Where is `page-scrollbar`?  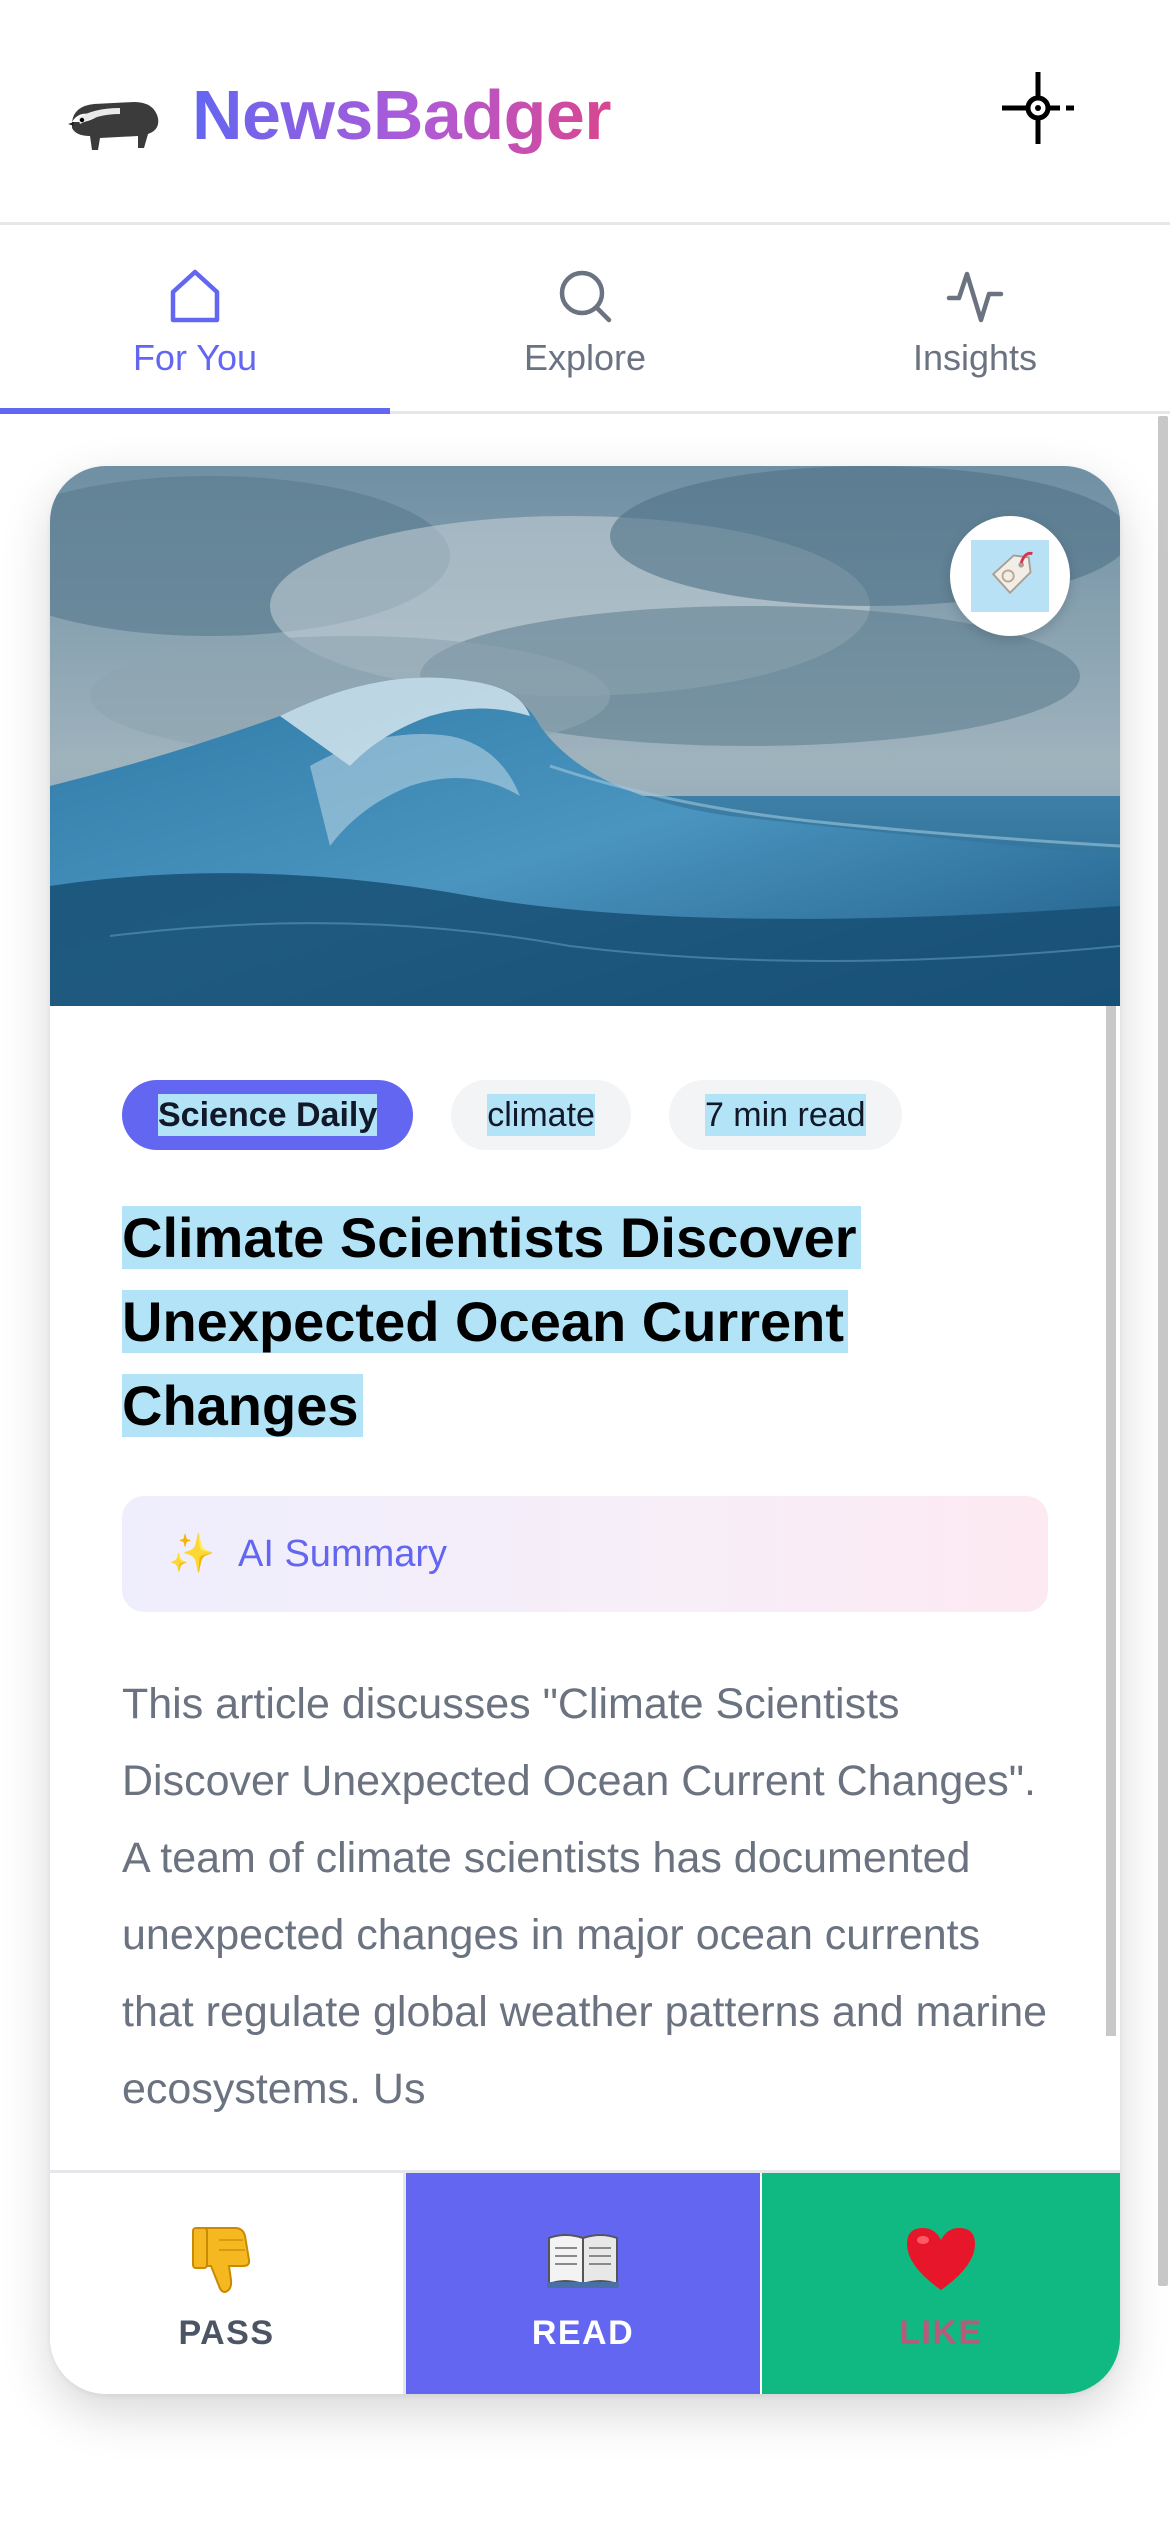
page-scrollbar is located at coordinates (1163, 1351).